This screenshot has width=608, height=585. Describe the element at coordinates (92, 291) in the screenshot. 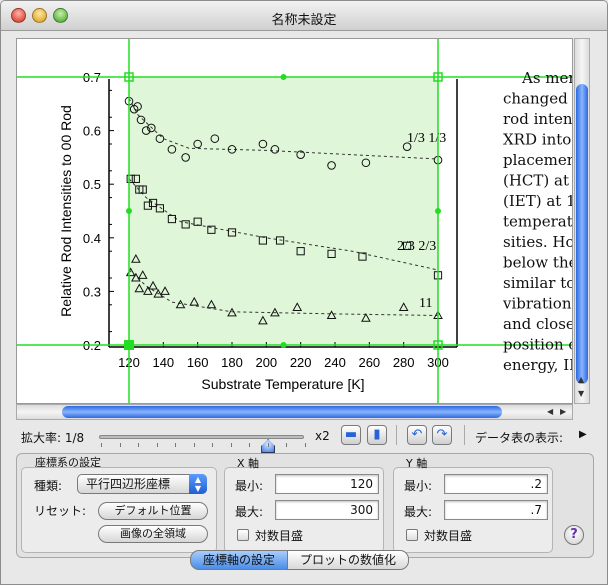

I see `y-tick-label: 0.3` at that location.